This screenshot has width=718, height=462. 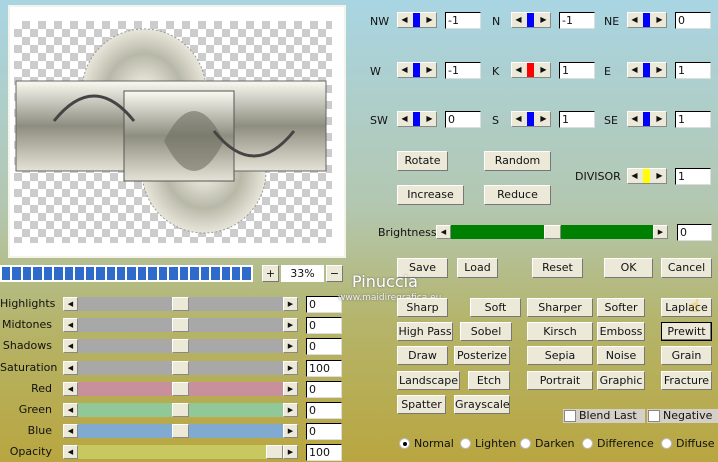 What do you see at coordinates (682, 416) in the screenshot?
I see `checkbox-negative: Negative` at bounding box center [682, 416].